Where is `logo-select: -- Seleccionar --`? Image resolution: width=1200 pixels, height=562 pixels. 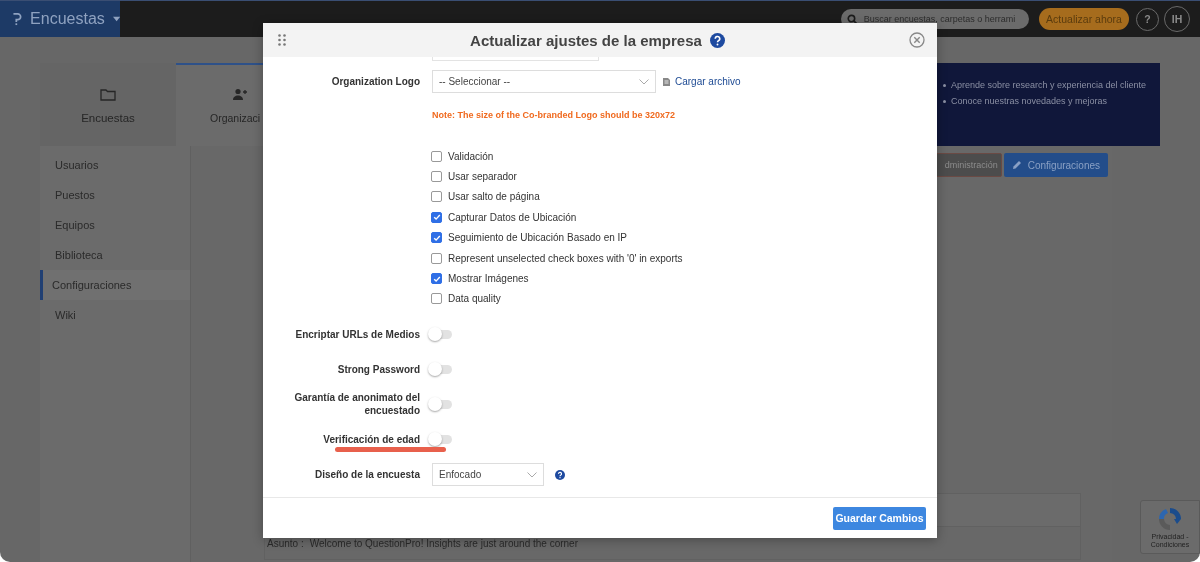 logo-select: -- Seleccionar -- is located at coordinates (544, 81).